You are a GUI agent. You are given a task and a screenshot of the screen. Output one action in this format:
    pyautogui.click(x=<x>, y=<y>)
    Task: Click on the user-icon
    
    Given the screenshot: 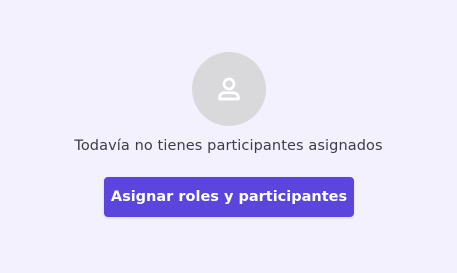 What is the action you would take?
    pyautogui.click(x=229, y=89)
    